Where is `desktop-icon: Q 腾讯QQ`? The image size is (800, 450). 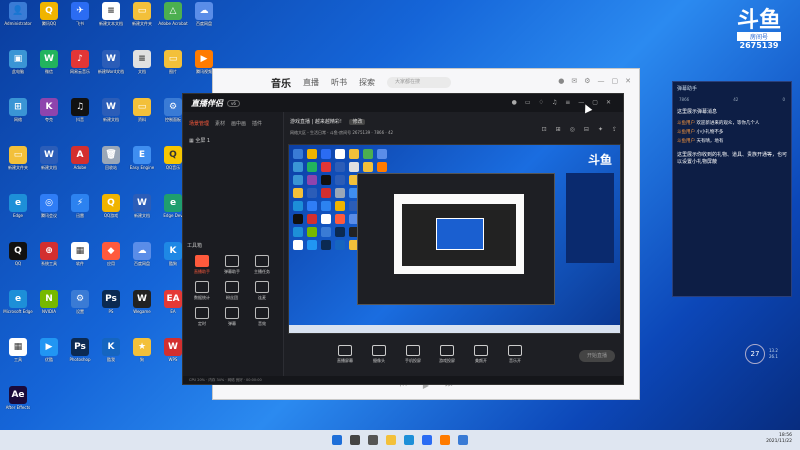
desktop-icon: Q 腾讯QQ is located at coordinates (49, 19).